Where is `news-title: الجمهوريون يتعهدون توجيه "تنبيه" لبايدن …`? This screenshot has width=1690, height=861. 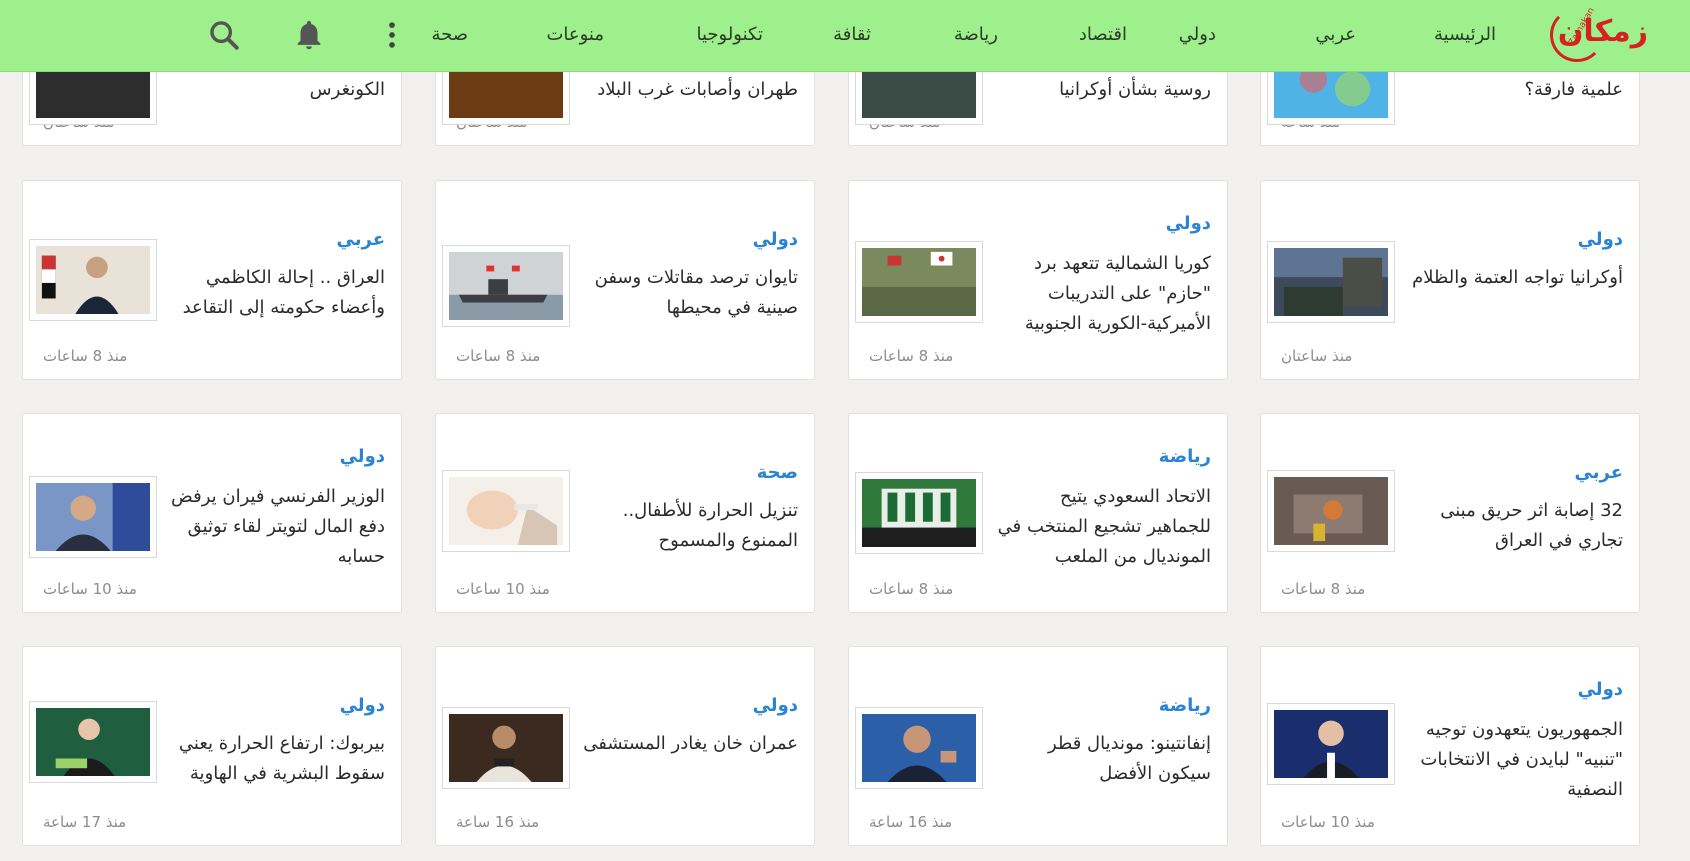
news-title: الجمهوريون يتعهدون توجيه "تنبيه" لبايدن … is located at coordinates (1513, 760).